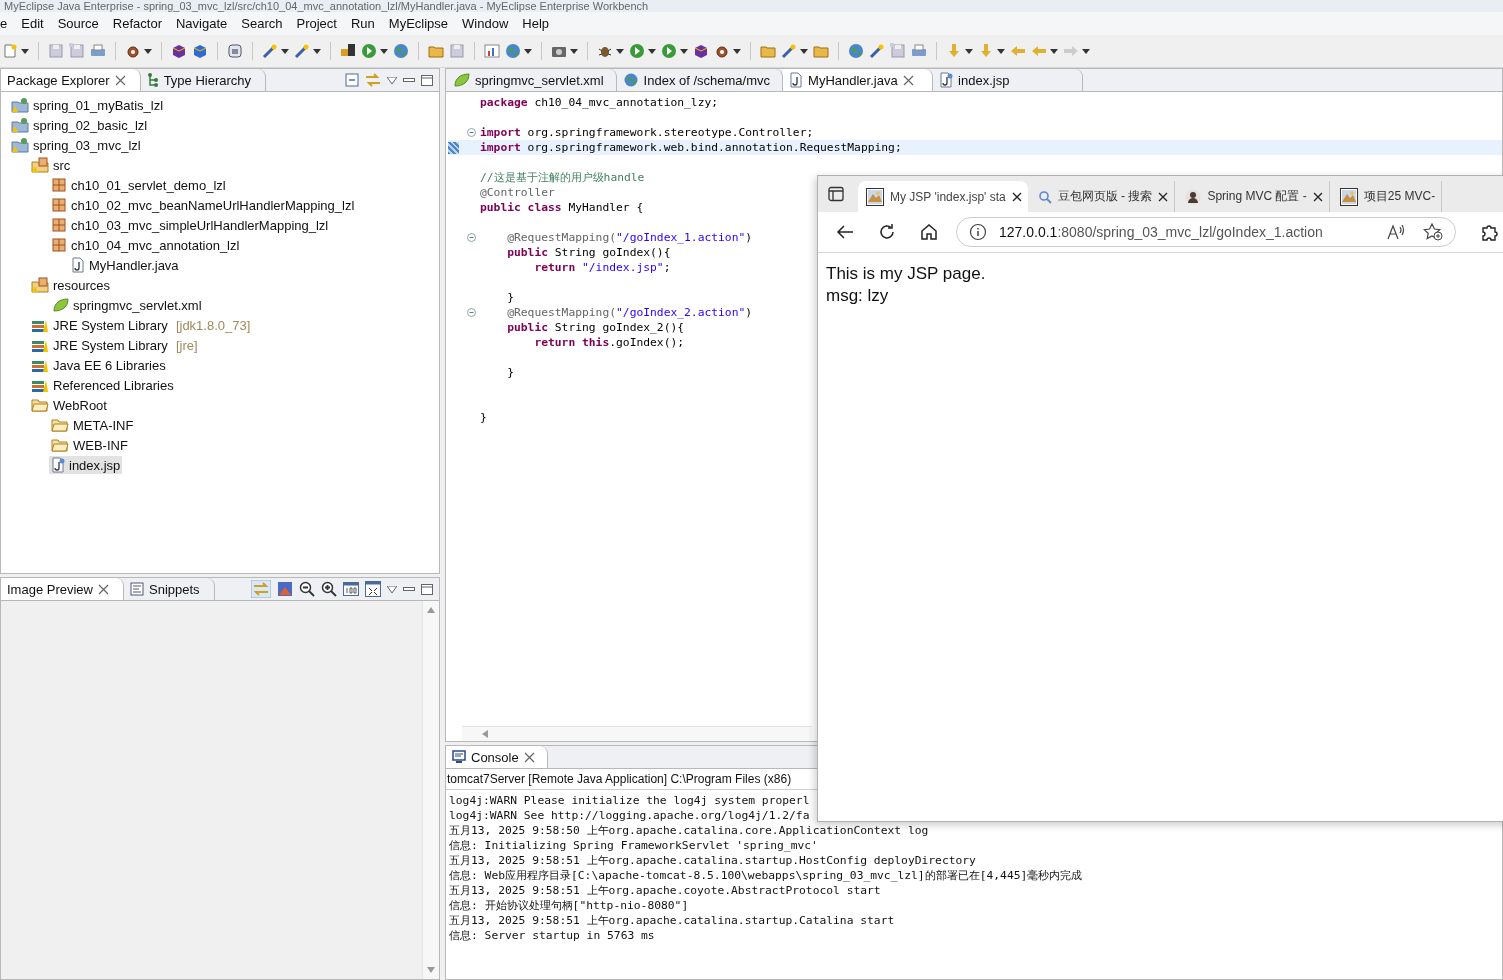  I want to click on tree-item: src, so click(51, 165).